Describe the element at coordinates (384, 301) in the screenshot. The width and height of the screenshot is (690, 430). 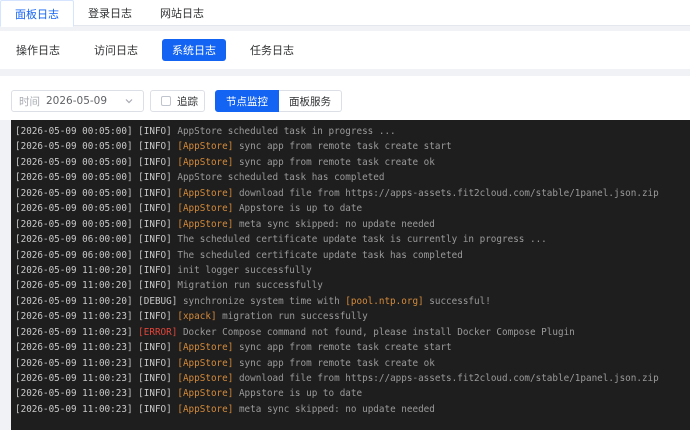
I see `log-highlight: [pool.ntp.org]` at that location.